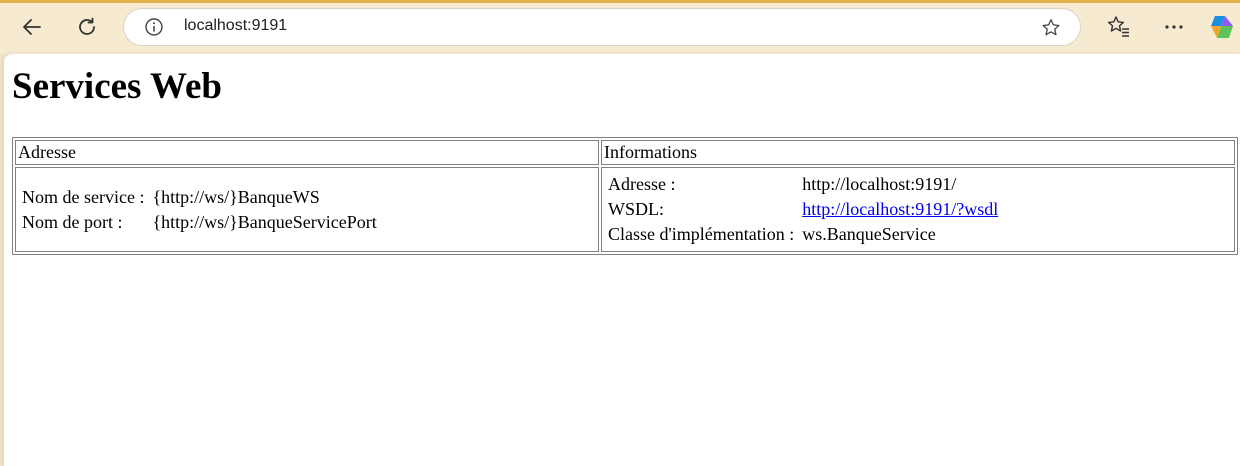  Describe the element at coordinates (307, 152) in the screenshot. I see `header-address: Adresse` at that location.